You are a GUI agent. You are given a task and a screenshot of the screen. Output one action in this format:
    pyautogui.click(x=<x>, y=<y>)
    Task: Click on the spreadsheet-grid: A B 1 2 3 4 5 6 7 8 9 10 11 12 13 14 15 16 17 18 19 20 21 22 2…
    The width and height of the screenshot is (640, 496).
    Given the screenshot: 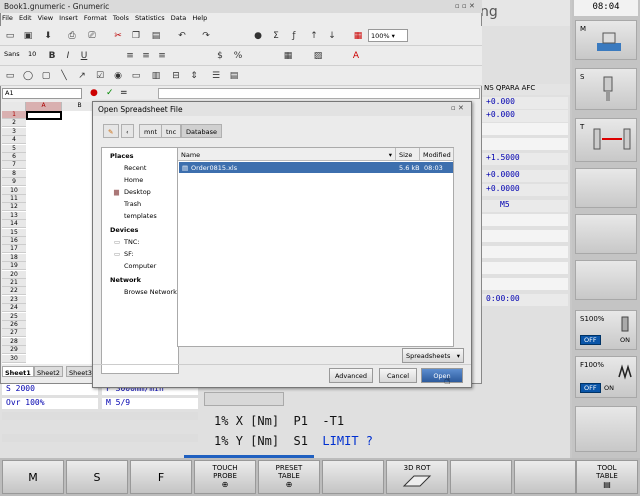 What is the action you would take?
    pyautogui.click(x=50, y=233)
    